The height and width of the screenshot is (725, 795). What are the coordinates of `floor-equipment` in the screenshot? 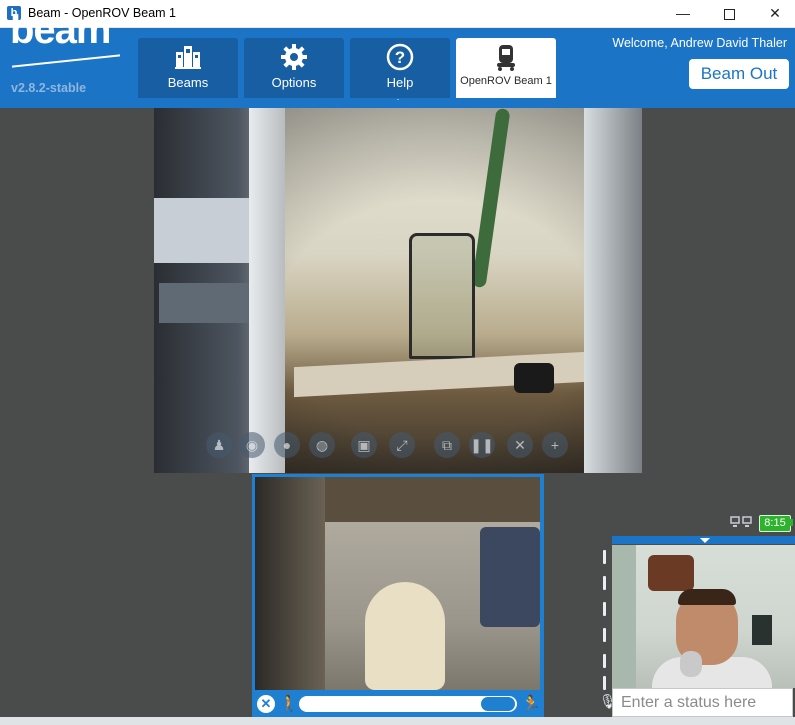 It's located at (432, 499).